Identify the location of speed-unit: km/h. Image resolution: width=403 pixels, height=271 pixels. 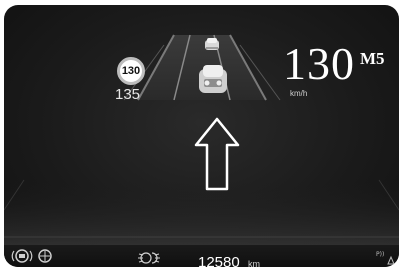
(299, 93).